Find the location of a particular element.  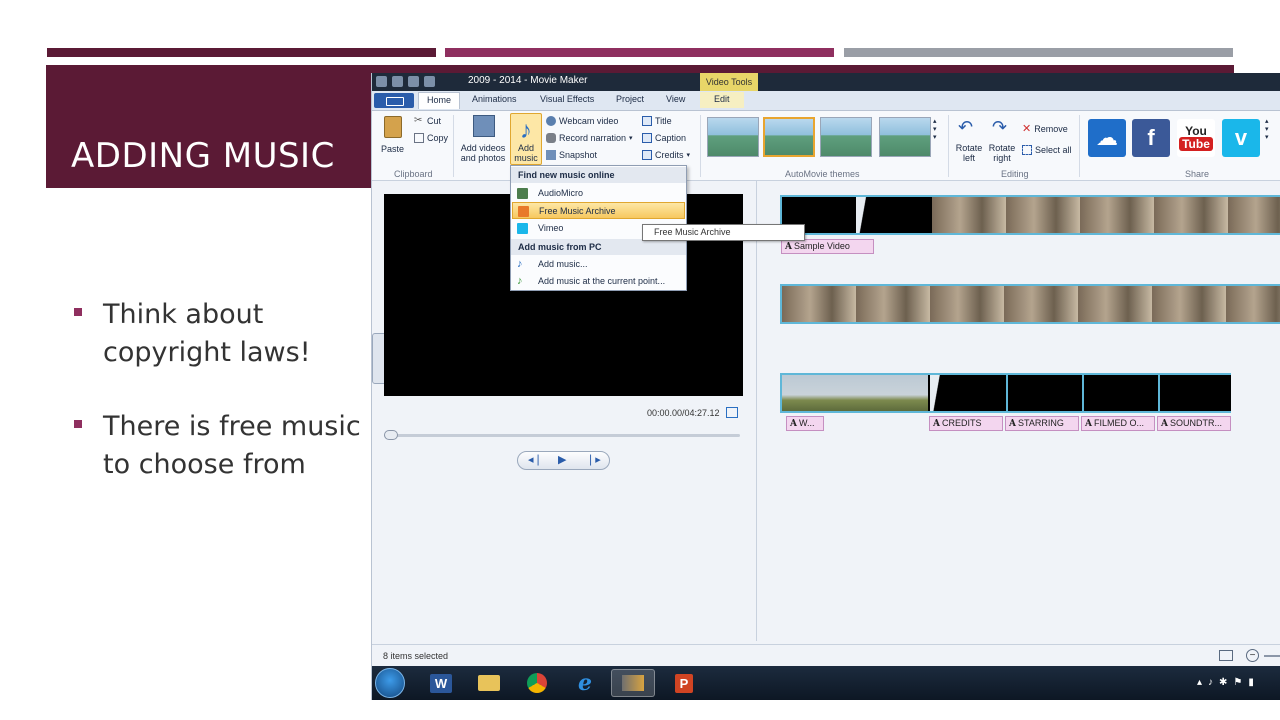

microphone-icon is located at coordinates (551, 138).